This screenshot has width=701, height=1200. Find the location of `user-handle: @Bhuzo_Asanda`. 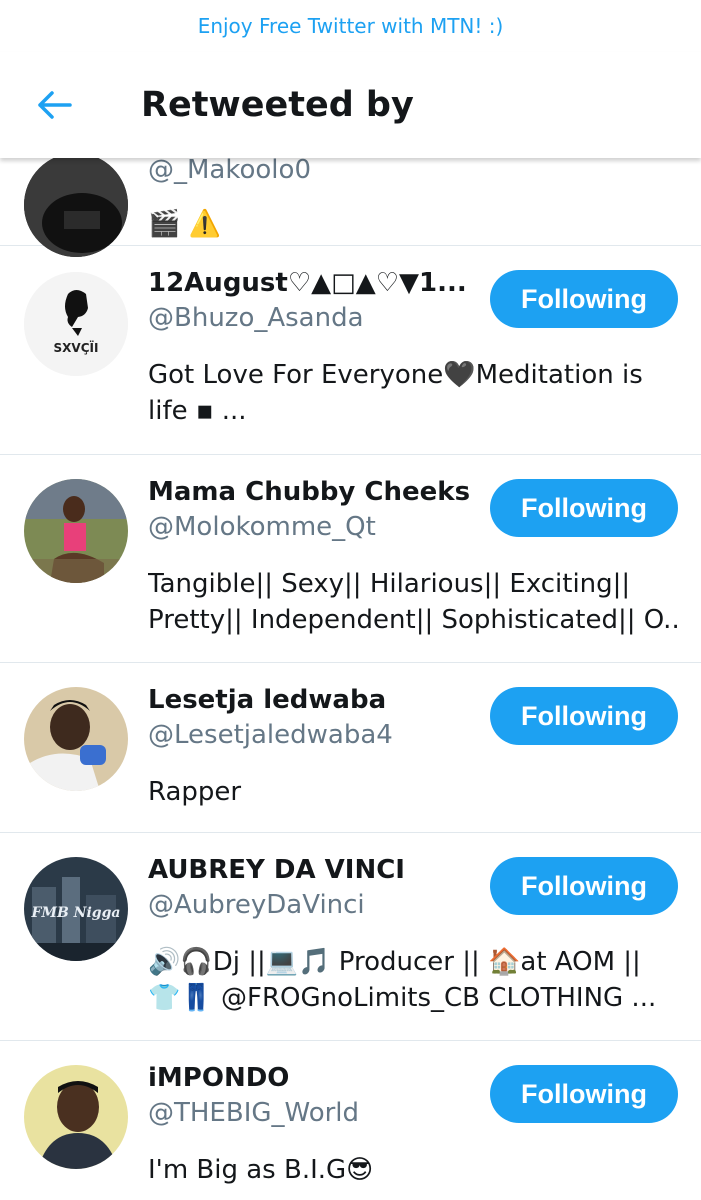

user-handle: @Bhuzo_Asanda is located at coordinates (256, 318).